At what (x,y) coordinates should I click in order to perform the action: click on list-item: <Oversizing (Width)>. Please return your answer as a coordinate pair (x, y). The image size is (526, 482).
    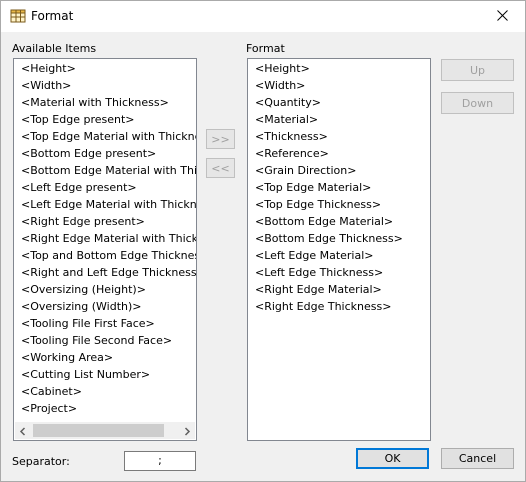
    Looking at the image, I should click on (81, 306).